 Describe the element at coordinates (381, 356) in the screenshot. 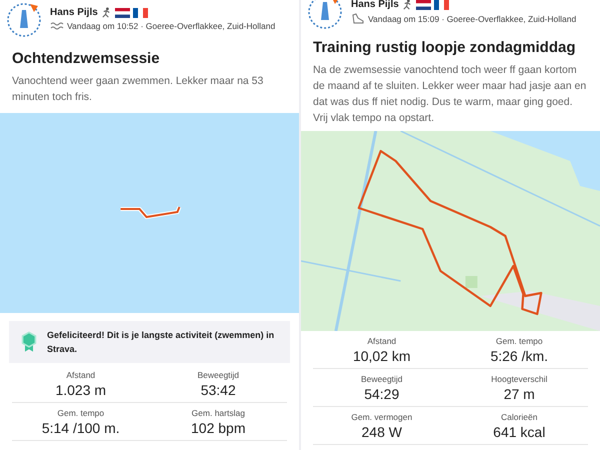

I see `stat-value: 10,02 km` at that location.